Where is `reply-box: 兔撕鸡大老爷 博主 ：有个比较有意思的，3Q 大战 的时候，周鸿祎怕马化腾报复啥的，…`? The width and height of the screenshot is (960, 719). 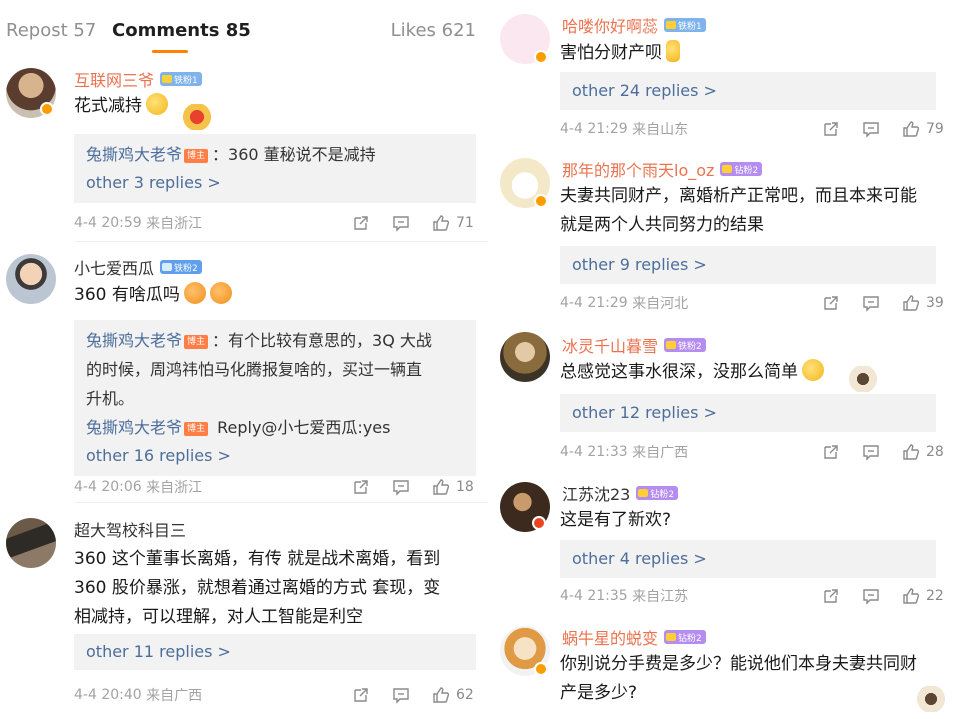 reply-box: 兔撕鸡大老爷 博主 ：有个比较有意思的，3Q 大战 的时候，周鸿祎怕马化腾报复啥的，… is located at coordinates (275, 398).